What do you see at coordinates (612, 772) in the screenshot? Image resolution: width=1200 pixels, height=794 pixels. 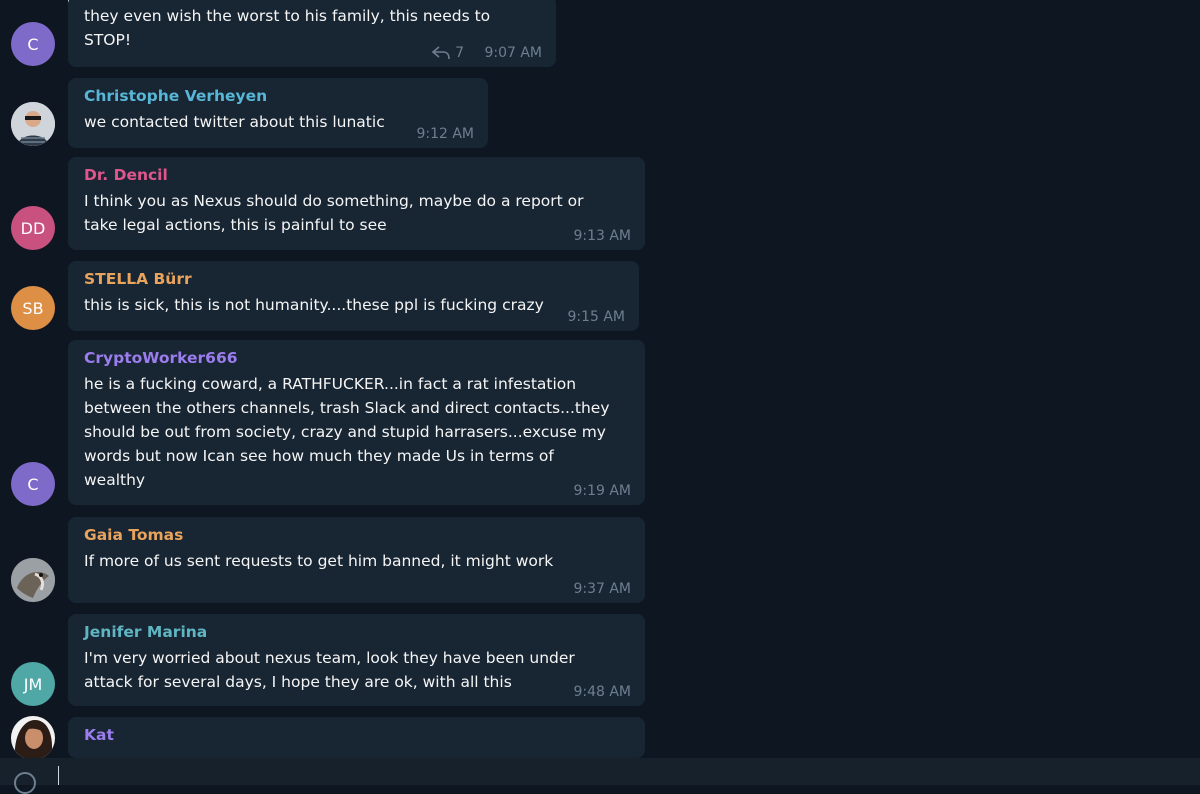 I see `message-input` at bounding box center [612, 772].